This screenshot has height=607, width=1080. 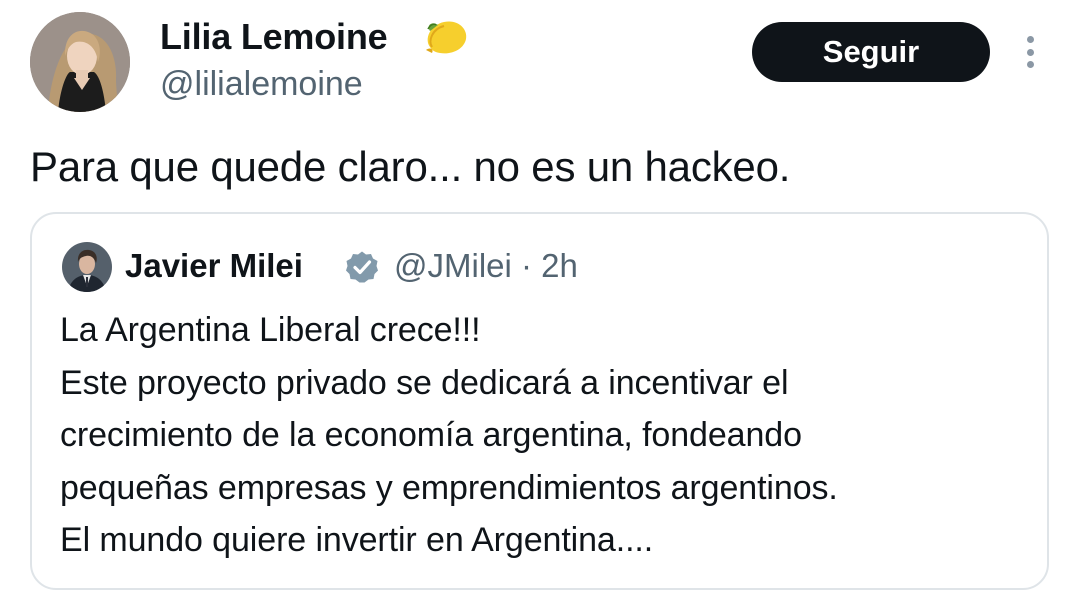 I want to click on more-vertical-icon, so click(x=1030, y=52).